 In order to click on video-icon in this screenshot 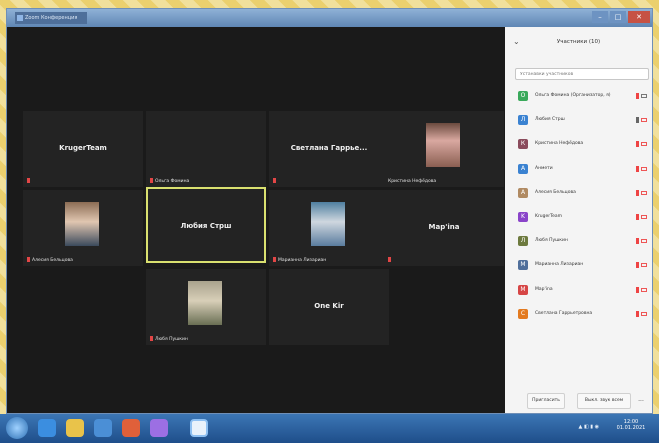, I will do `click(644, 96)`.